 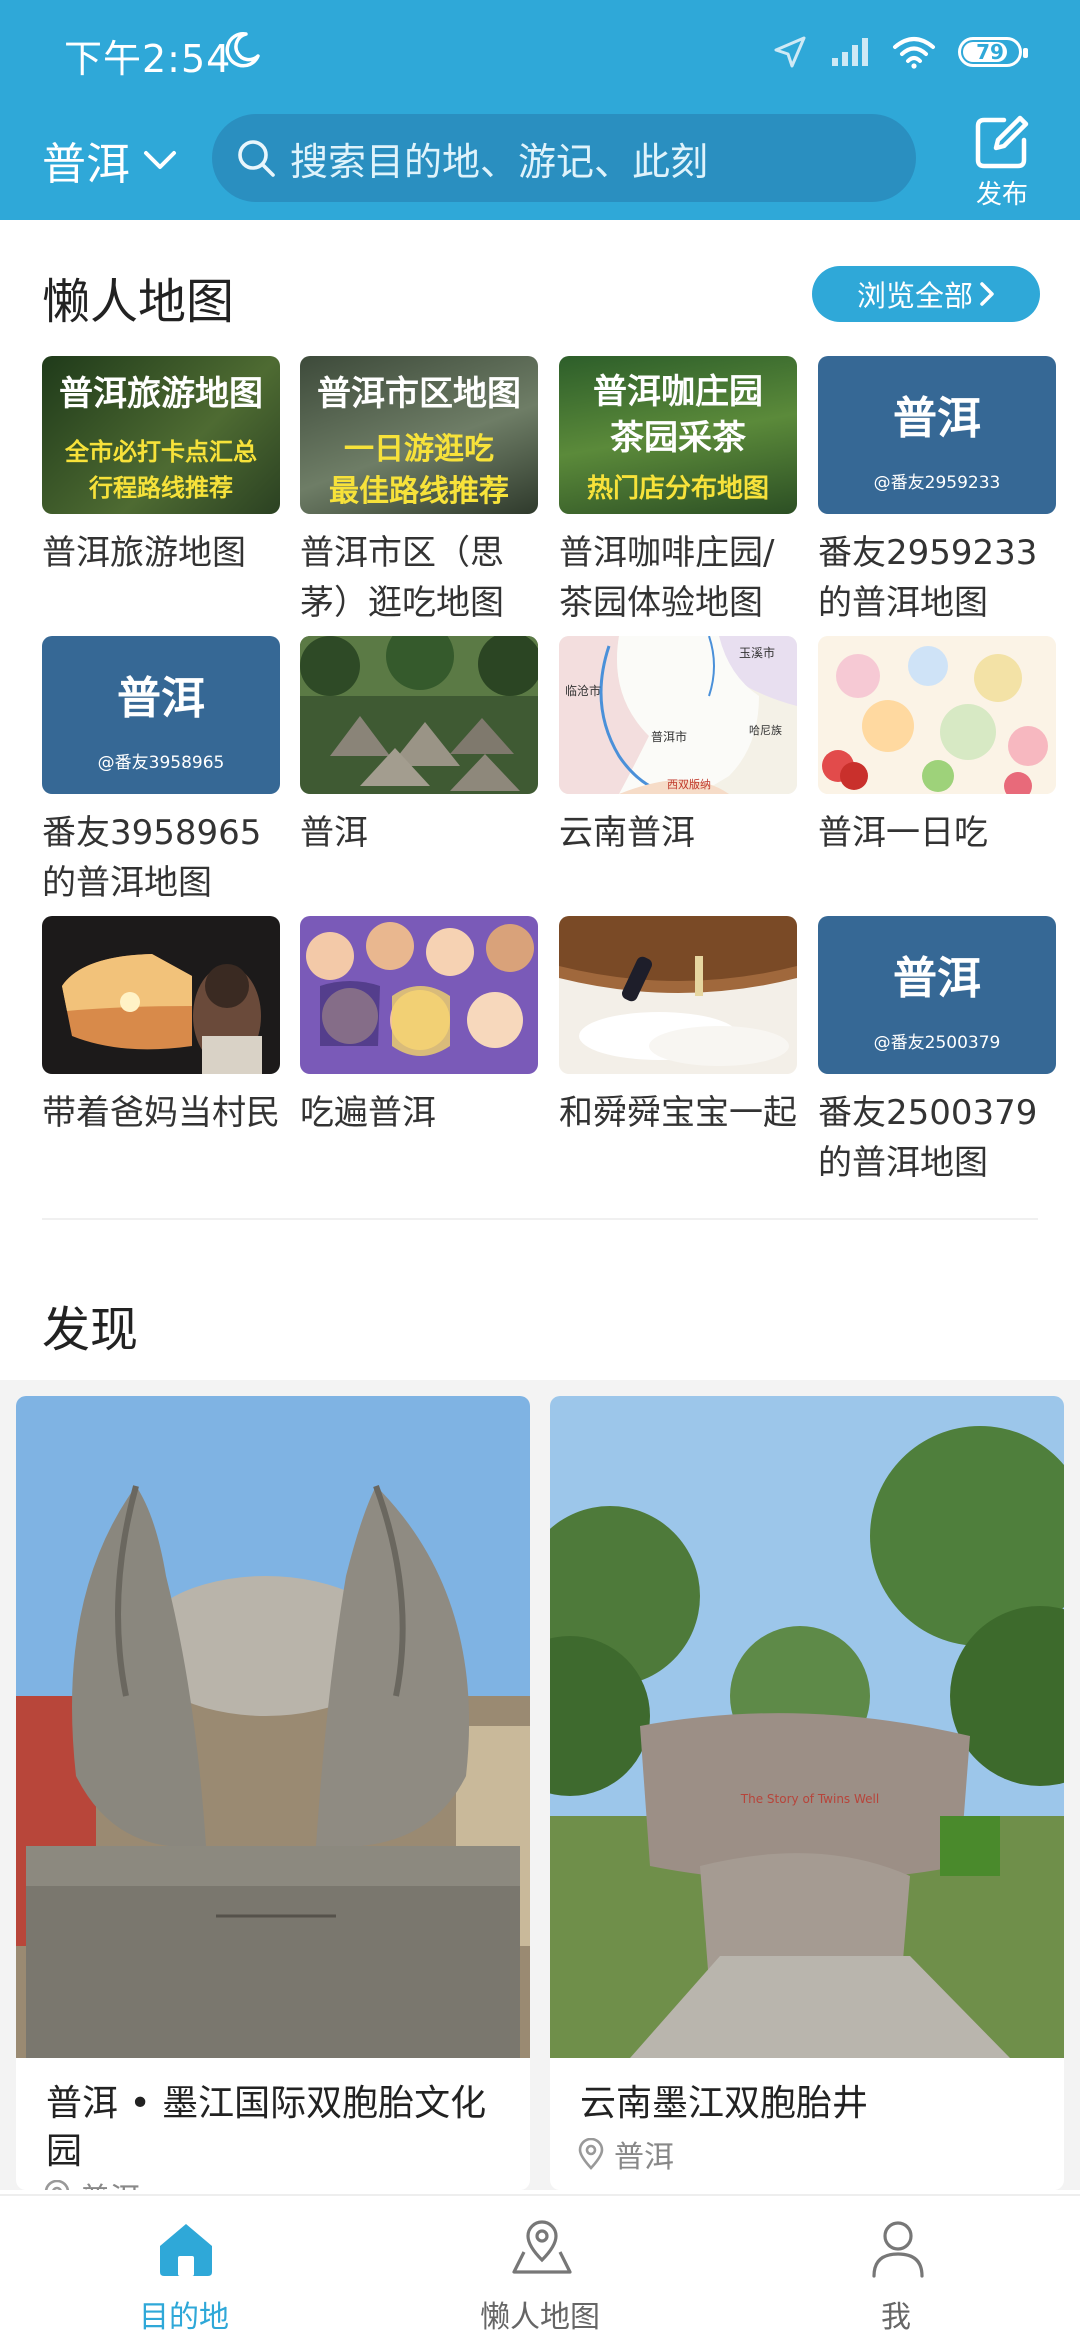 What do you see at coordinates (86, 164) in the screenshot?
I see `city-label: 普洱` at bounding box center [86, 164].